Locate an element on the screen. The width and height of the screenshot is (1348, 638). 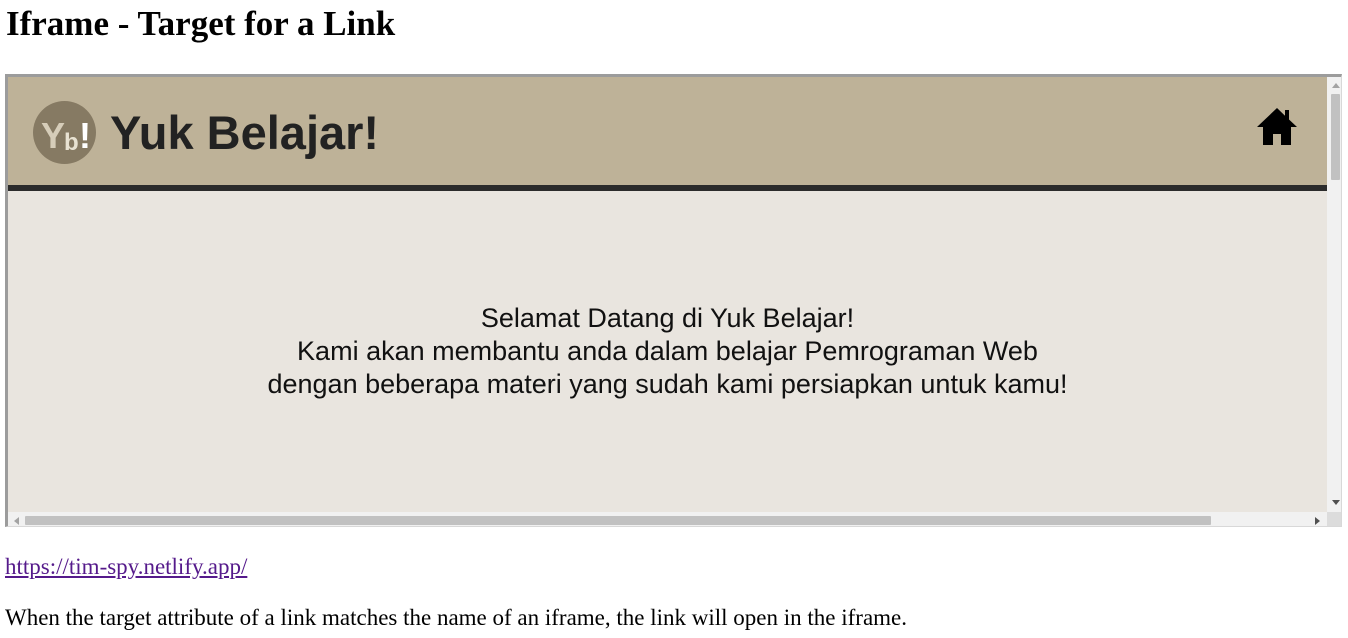
vertical-scrollbar is located at coordinates (1334, 294).